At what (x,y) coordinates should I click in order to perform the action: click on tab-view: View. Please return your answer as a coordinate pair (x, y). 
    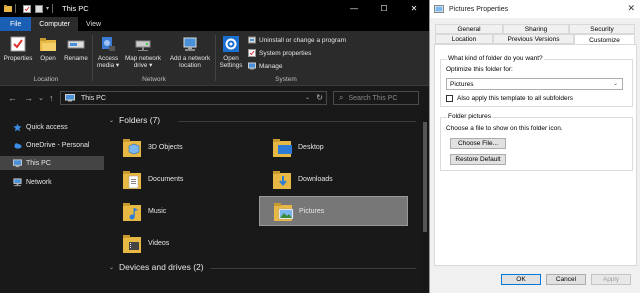
    Looking at the image, I should click on (93, 24).